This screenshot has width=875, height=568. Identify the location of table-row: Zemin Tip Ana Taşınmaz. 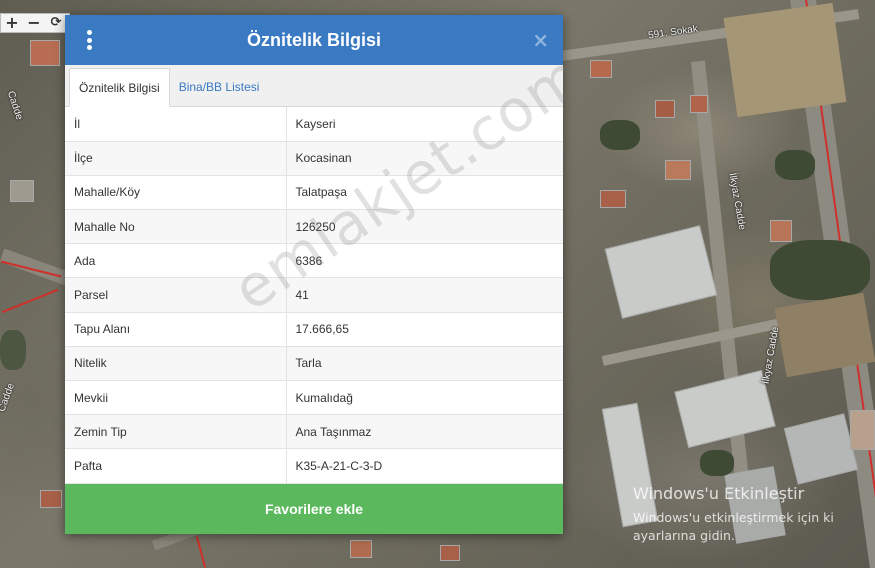
(314, 432).